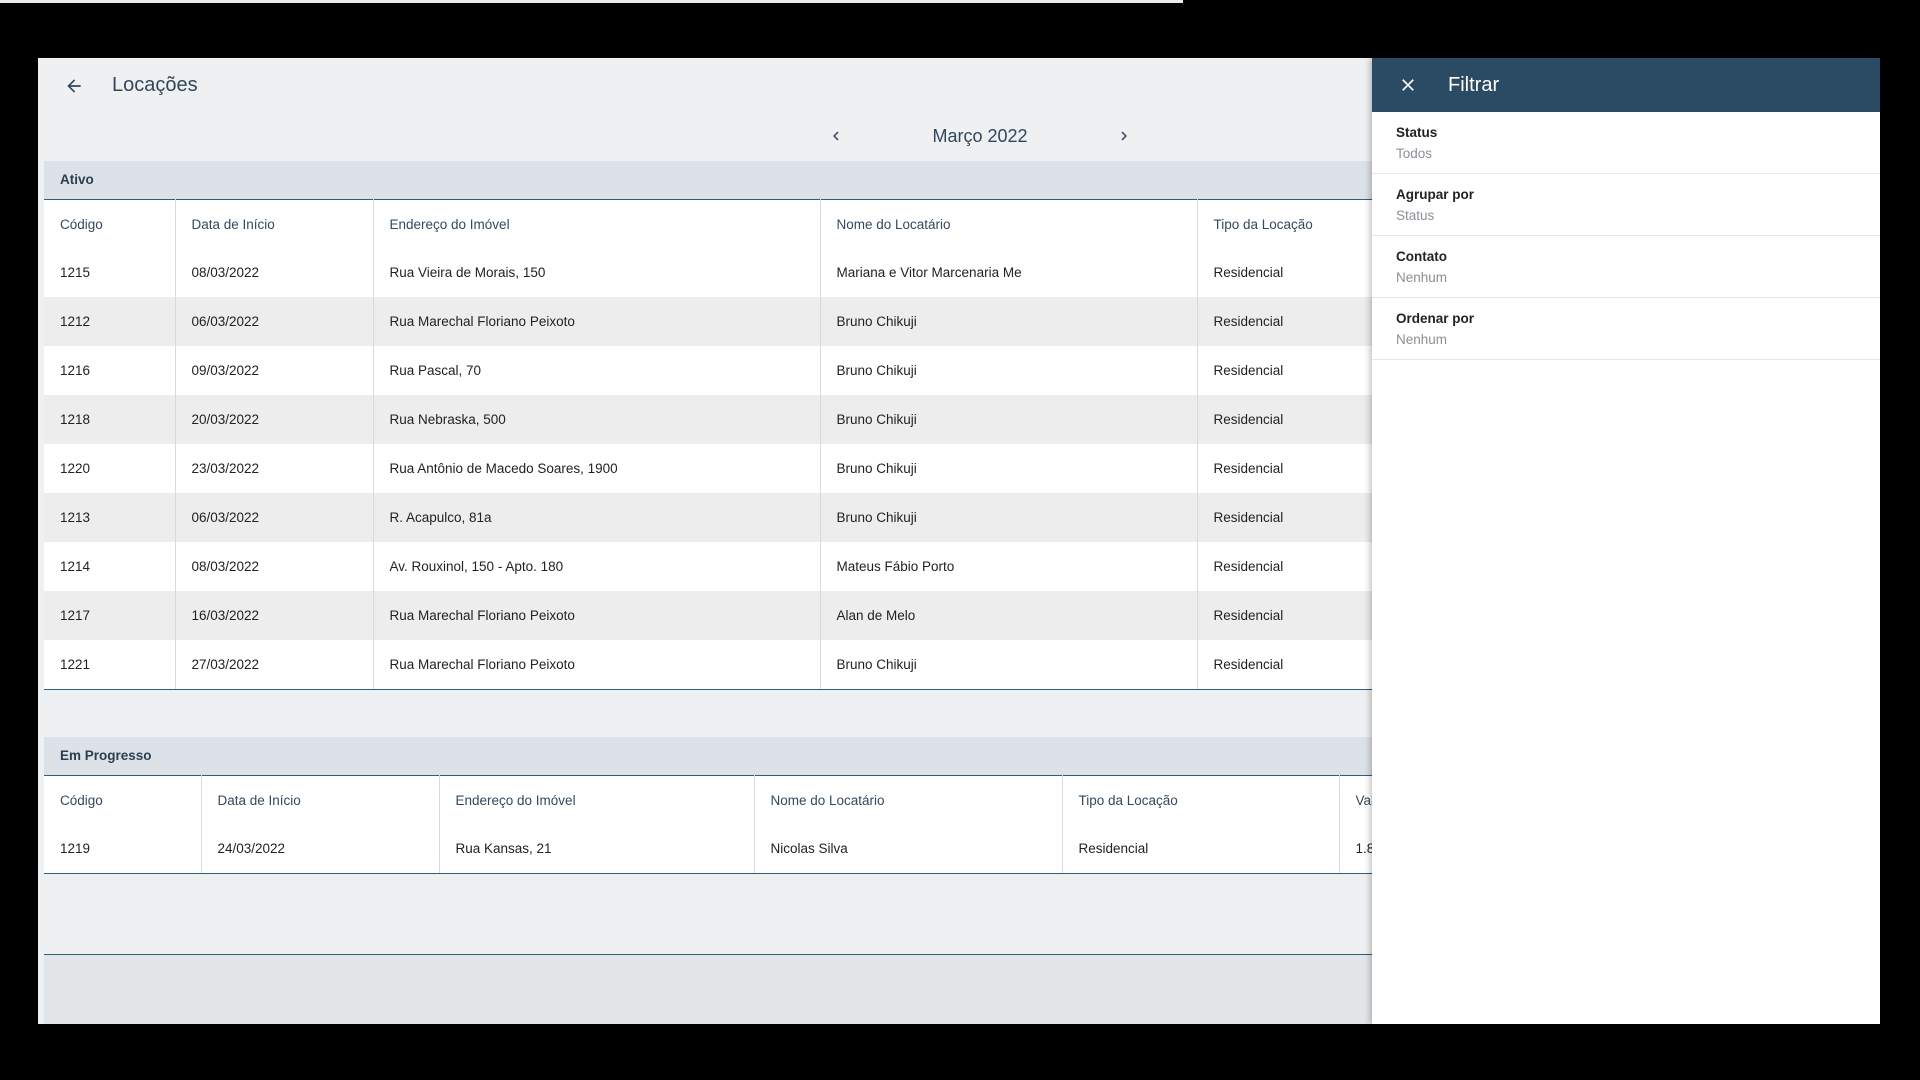  Describe the element at coordinates (1201, 799) in the screenshot. I see `column-header-tipo: Tipo da Locação` at that location.